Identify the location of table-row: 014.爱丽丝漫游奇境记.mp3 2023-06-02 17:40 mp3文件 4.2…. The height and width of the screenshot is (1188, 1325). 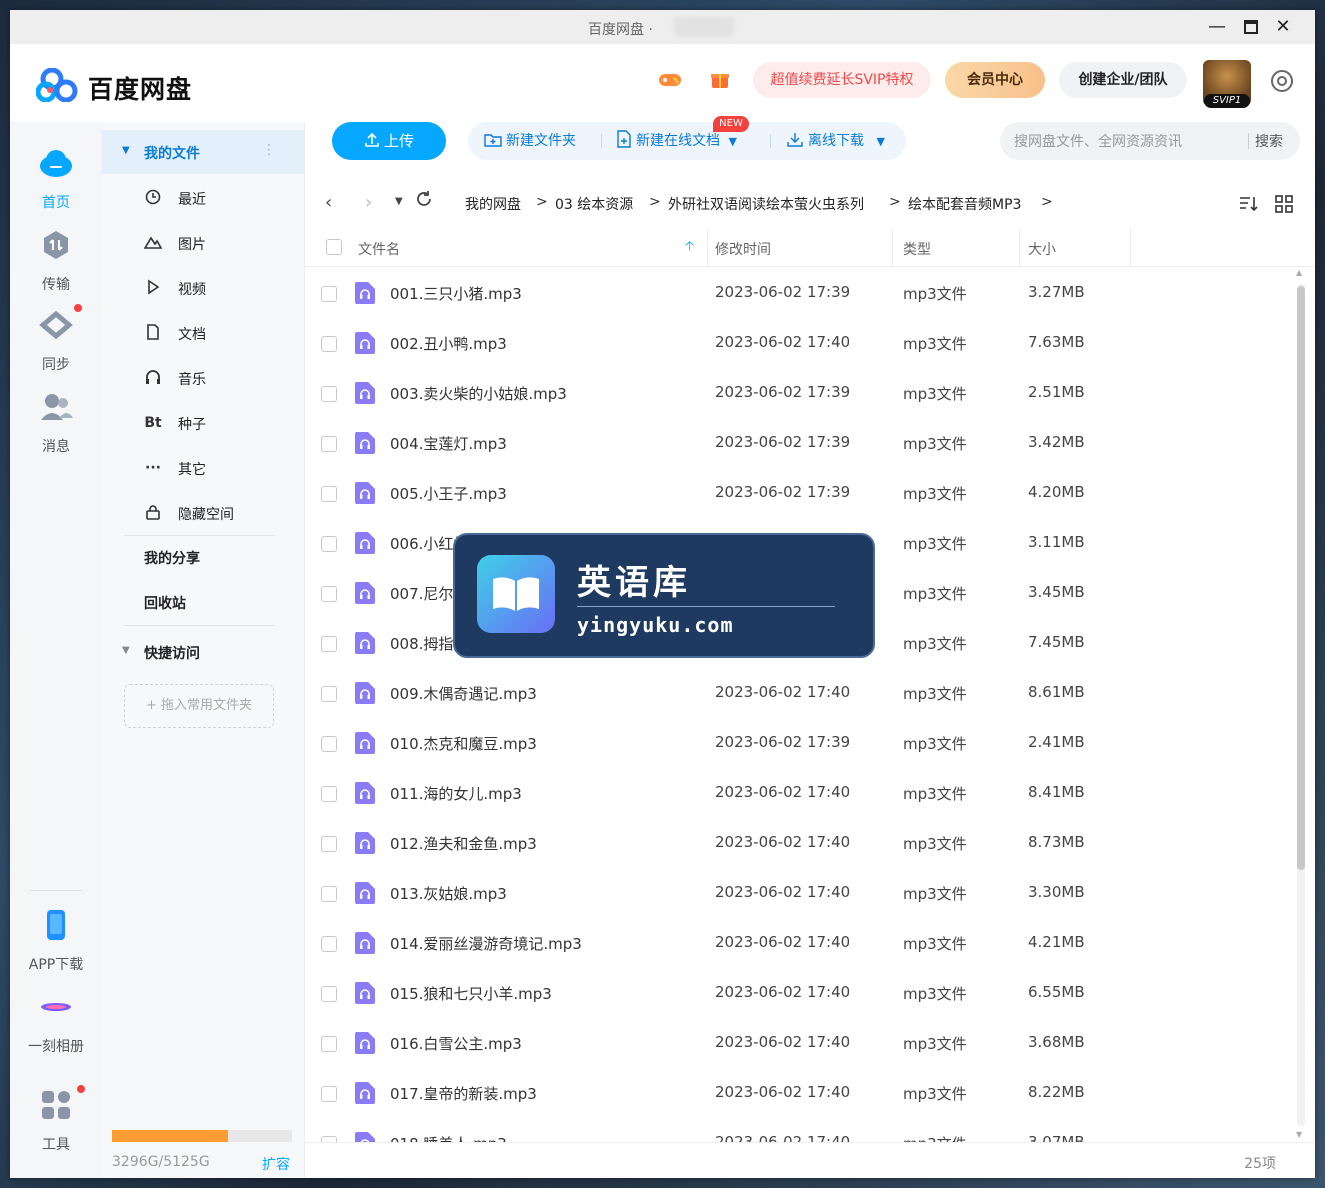
(800, 943).